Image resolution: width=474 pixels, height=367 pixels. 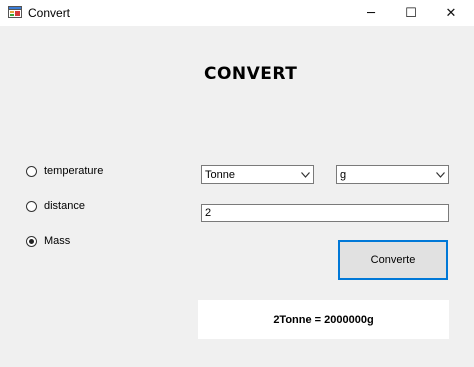 What do you see at coordinates (57, 241) in the screenshot?
I see `radio-label: Mass` at bounding box center [57, 241].